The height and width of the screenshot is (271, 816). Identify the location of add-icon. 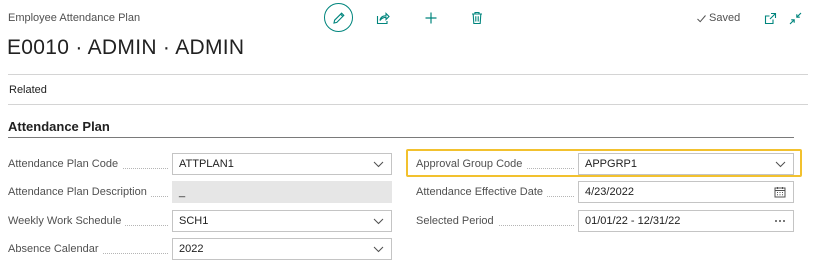
(431, 18).